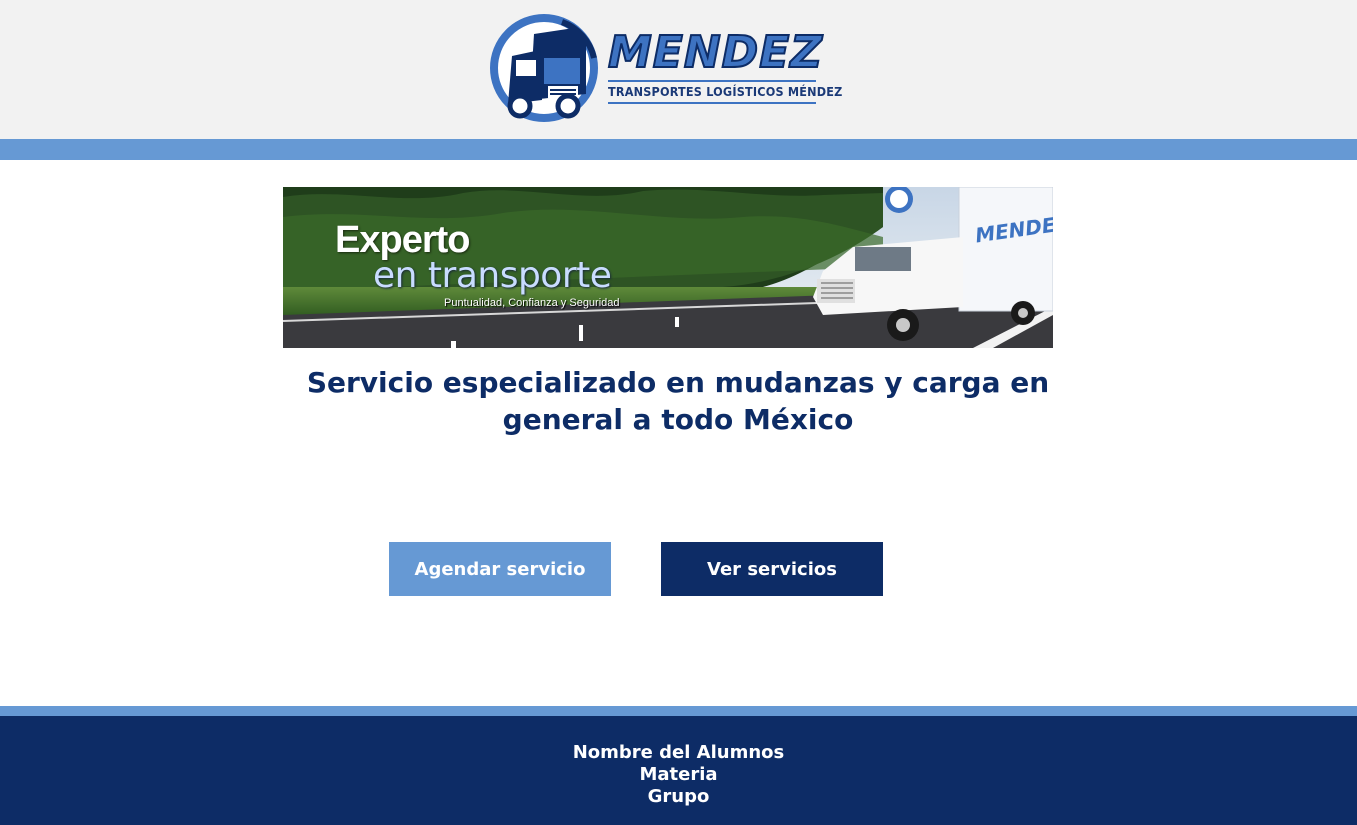 The image size is (1357, 825). I want to click on view-services-button: Ver servicios, so click(772, 569).